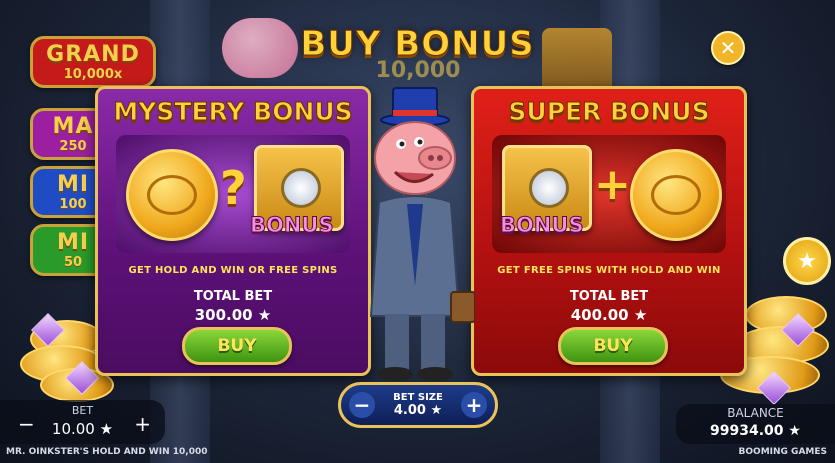 The height and width of the screenshot is (463, 835). What do you see at coordinates (362, 405) in the screenshot?
I see `bet-size-decrease-button: −` at bounding box center [362, 405].